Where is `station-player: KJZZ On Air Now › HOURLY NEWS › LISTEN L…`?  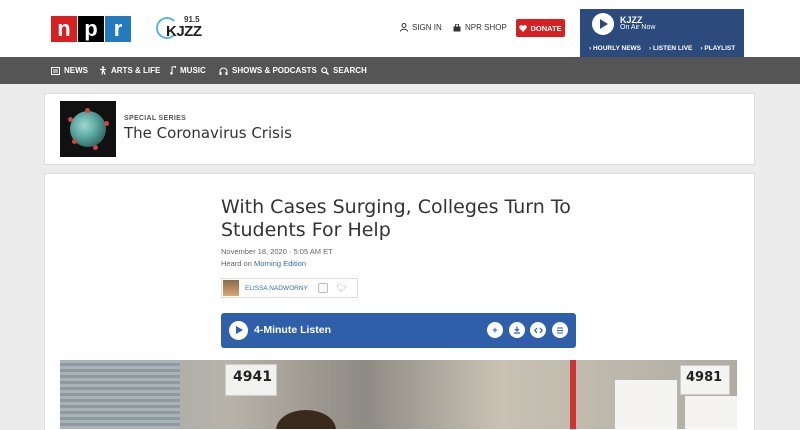 station-player: KJZZ On Air Now › HOURLY NEWS › LISTEN L… is located at coordinates (662, 33).